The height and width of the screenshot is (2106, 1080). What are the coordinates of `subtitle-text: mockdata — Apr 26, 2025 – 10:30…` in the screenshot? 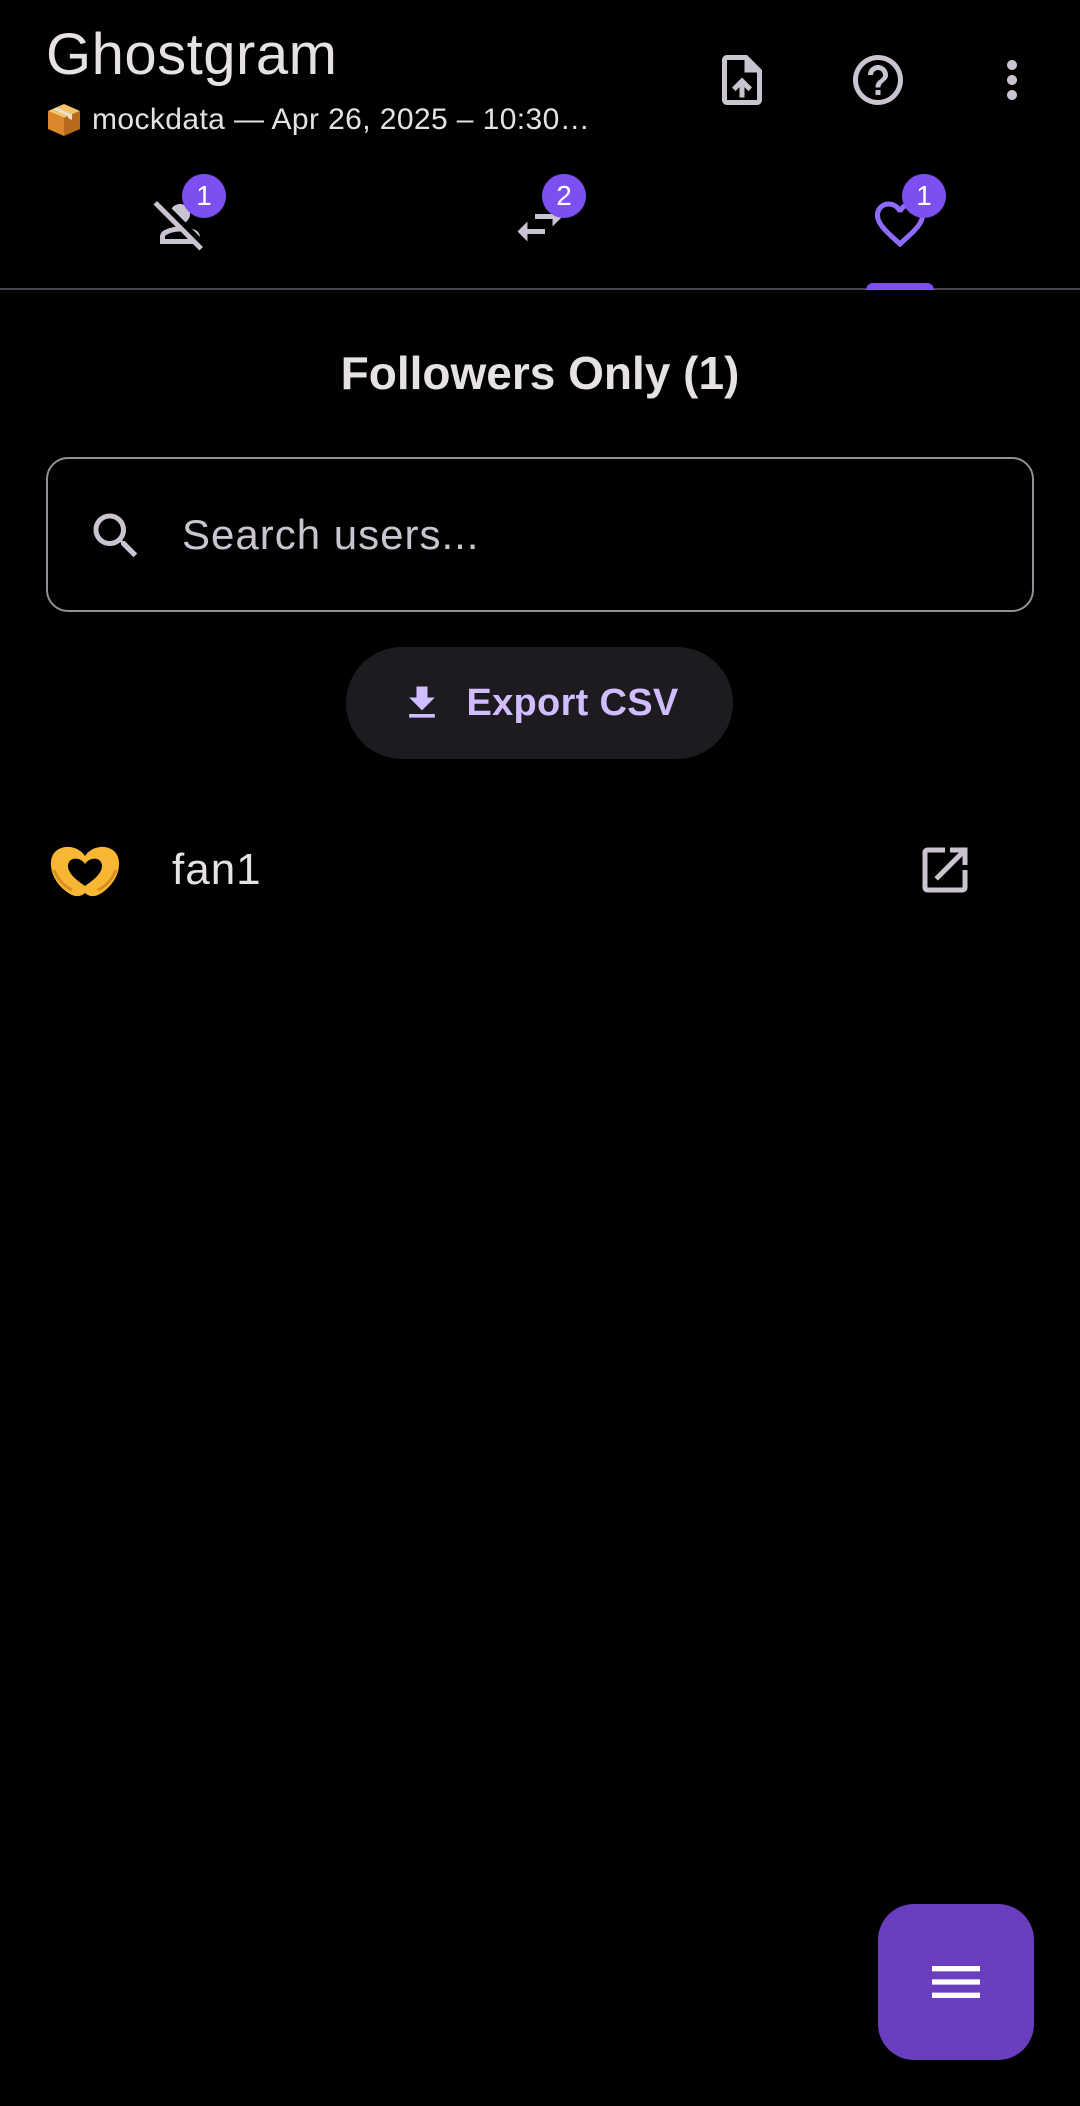 It's located at (341, 119).